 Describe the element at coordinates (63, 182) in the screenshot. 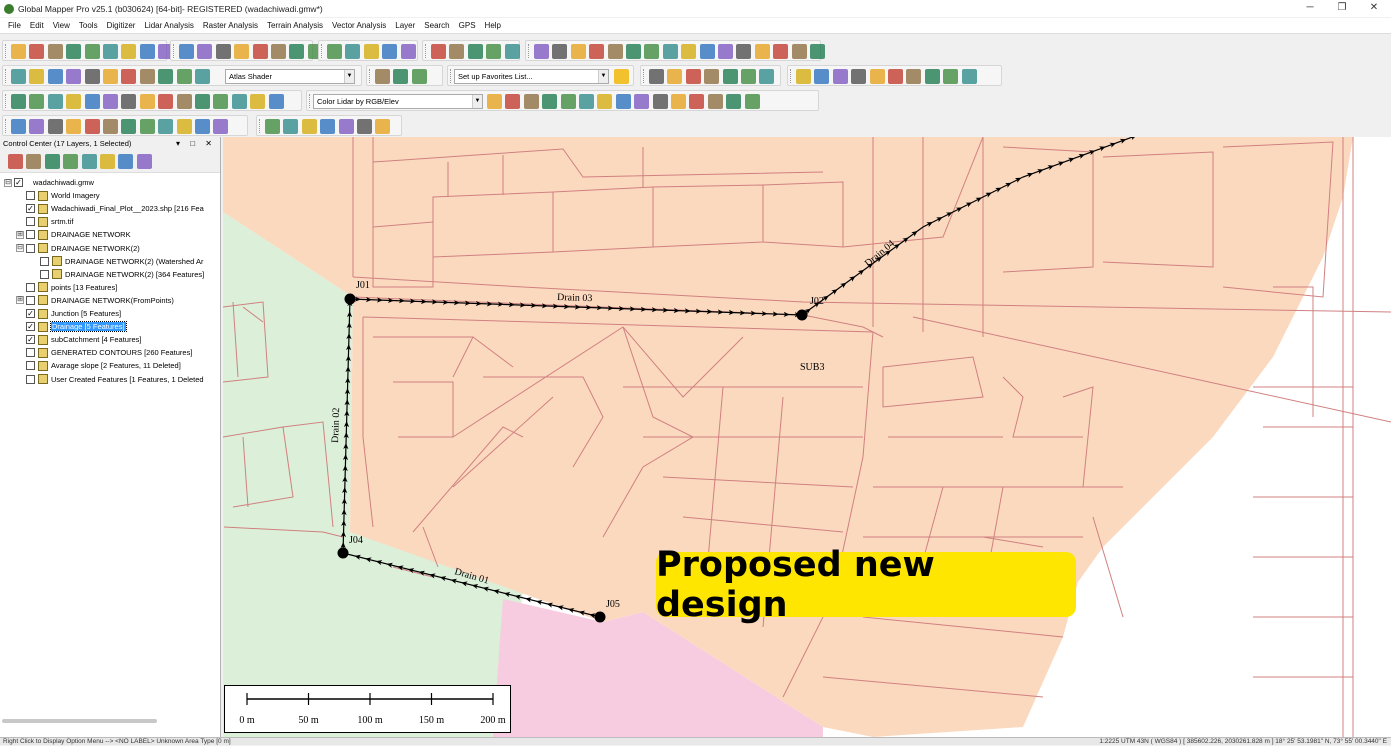

I see `layer-label: wadachiwadi.gmw` at that location.